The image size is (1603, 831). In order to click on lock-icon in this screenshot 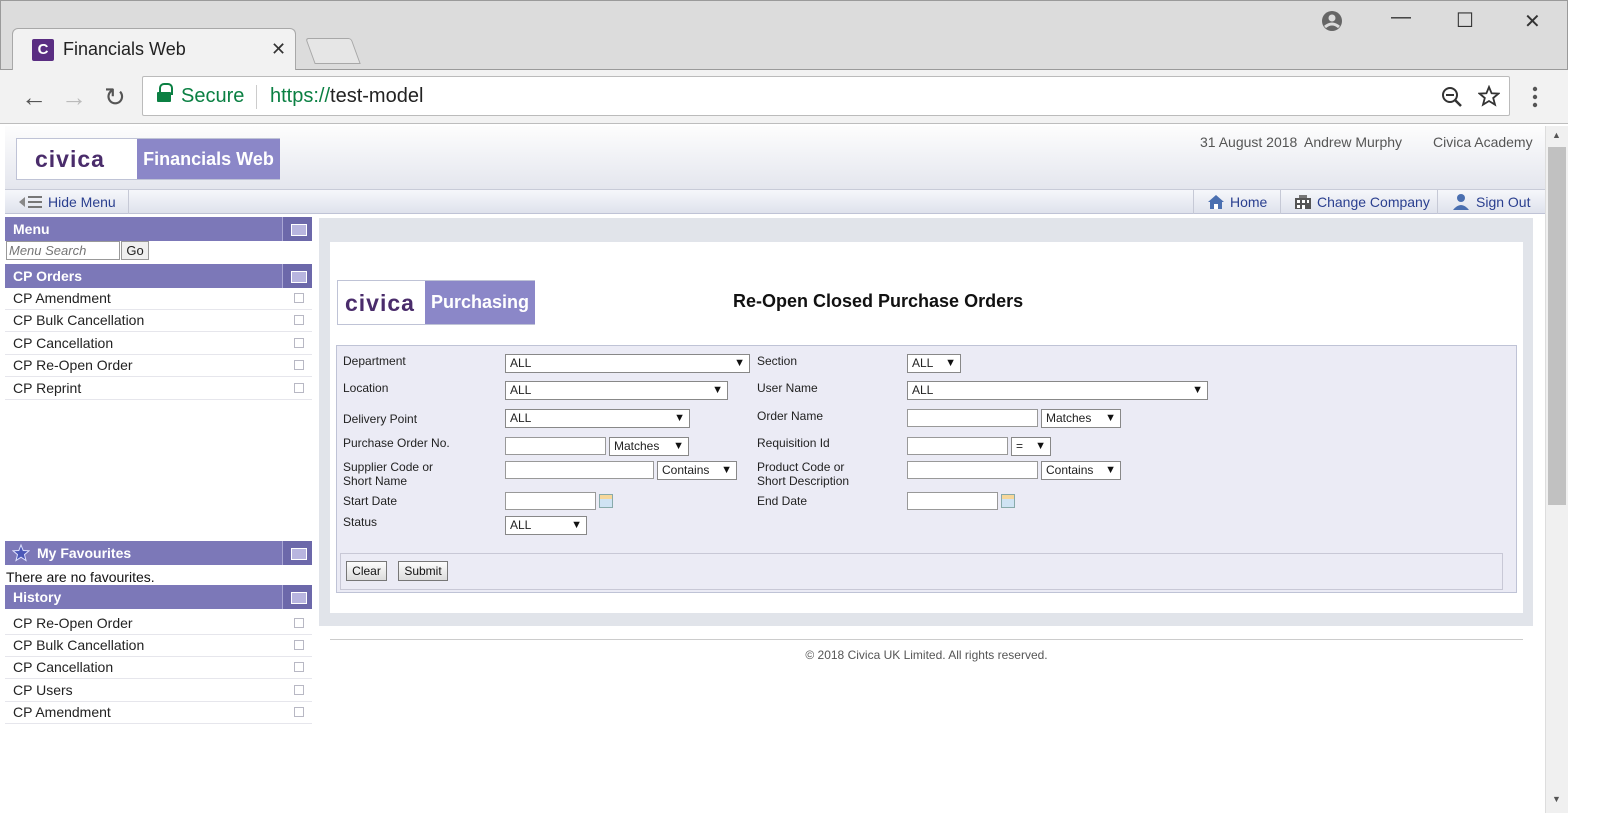, I will do `click(165, 94)`.